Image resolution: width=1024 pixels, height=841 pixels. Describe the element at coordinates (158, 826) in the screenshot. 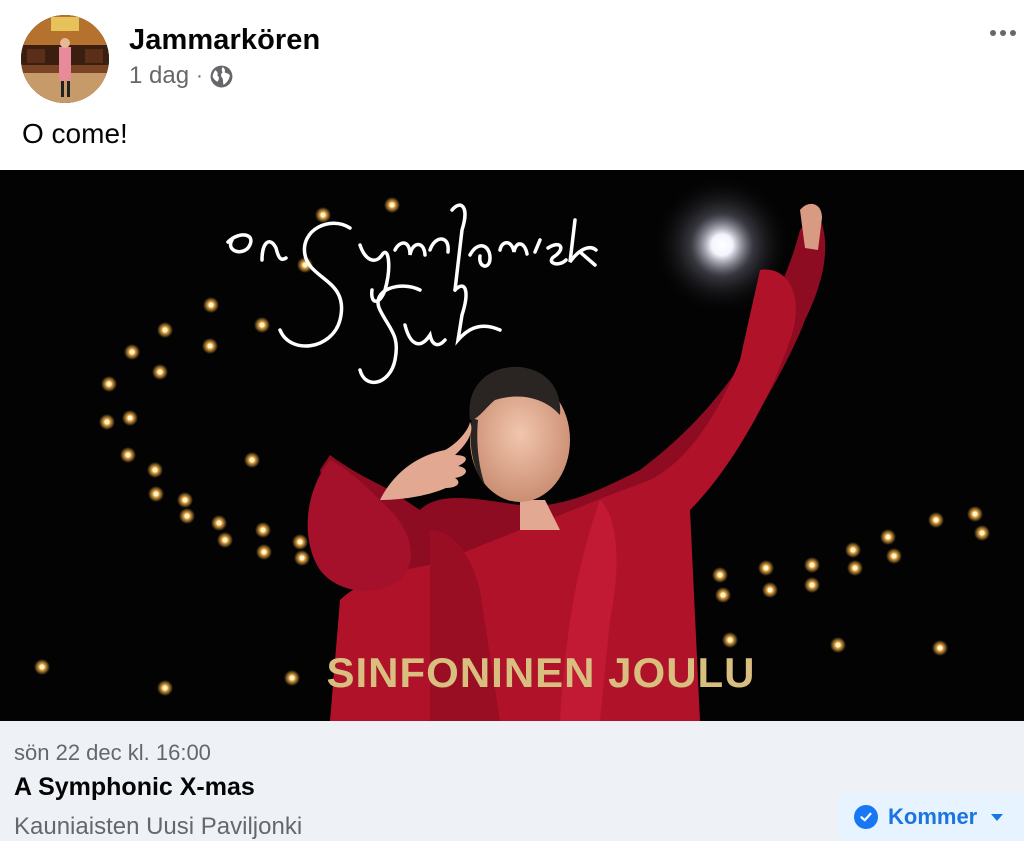

I see `event-location: Kauniaisten Uusi Paviljonki` at that location.